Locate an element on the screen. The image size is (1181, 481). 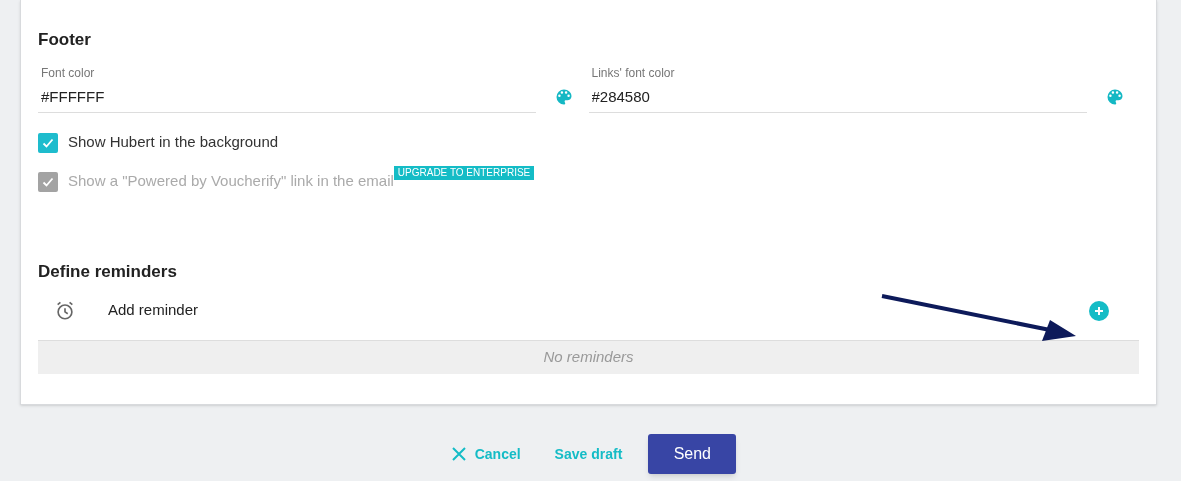
color-field: #284580 is located at coordinates (837, 98).